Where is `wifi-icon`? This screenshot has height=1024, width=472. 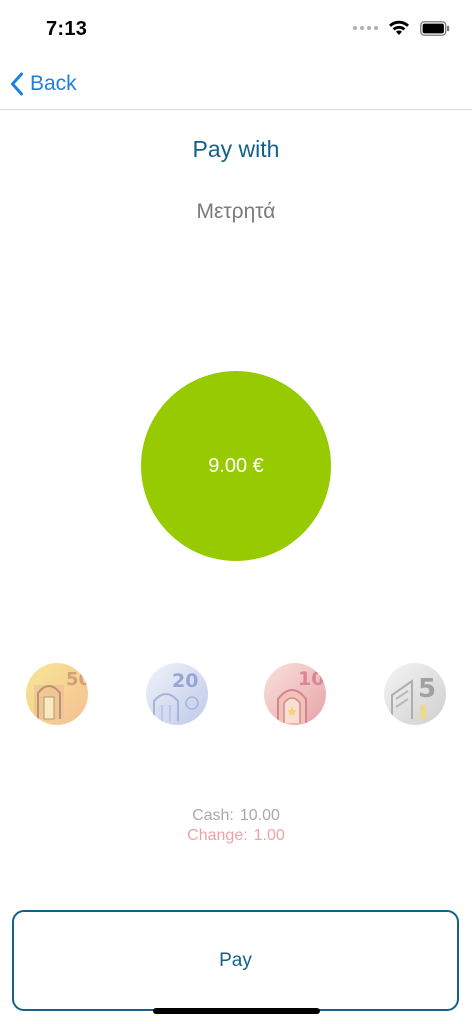
wifi-icon is located at coordinates (399, 27).